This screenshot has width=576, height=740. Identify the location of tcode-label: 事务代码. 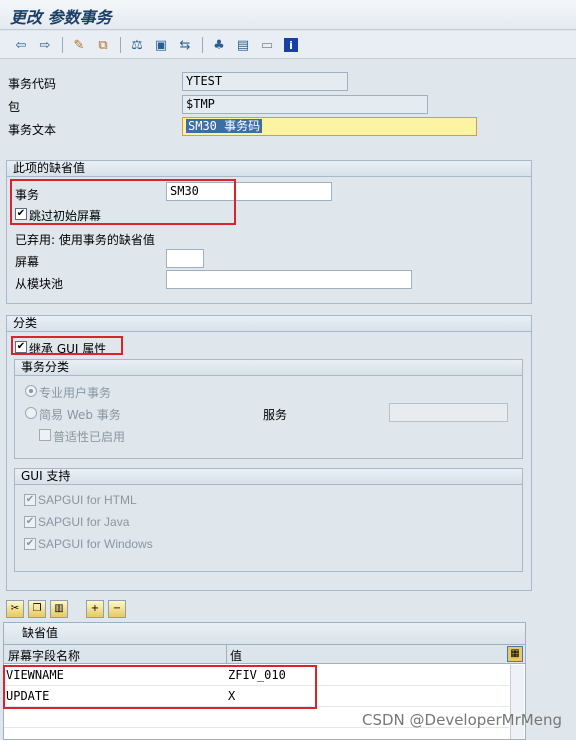
(32, 84).